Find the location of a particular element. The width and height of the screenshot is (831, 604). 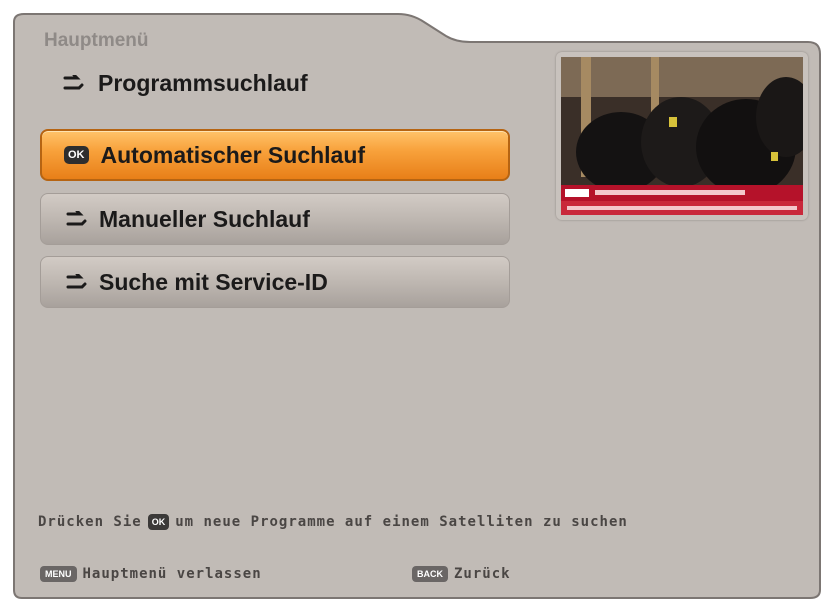

menu-item-label: Manueller Suchlauf is located at coordinates (204, 218).